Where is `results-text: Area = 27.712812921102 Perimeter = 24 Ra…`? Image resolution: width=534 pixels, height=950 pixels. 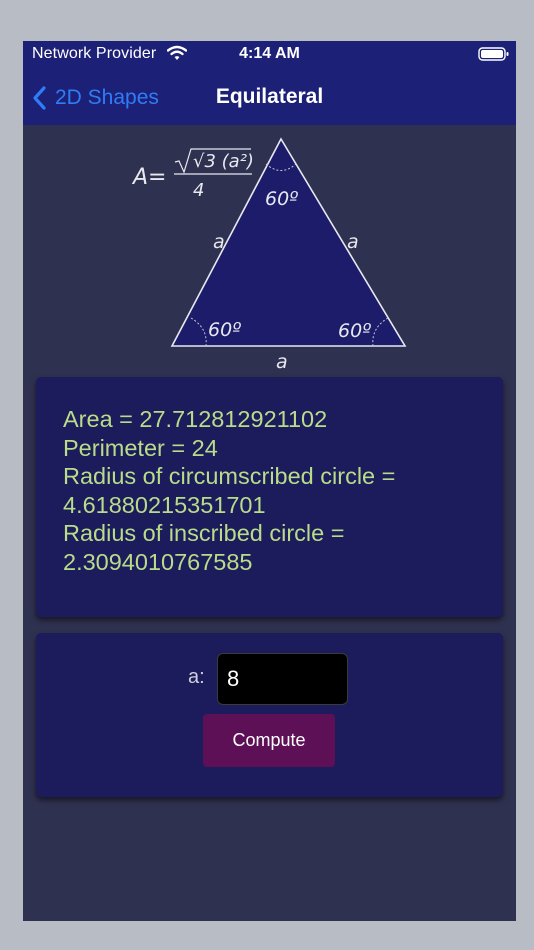
results-text: Area = 27.712812921102 Perimeter = 24 Ra… is located at coordinates (273, 490).